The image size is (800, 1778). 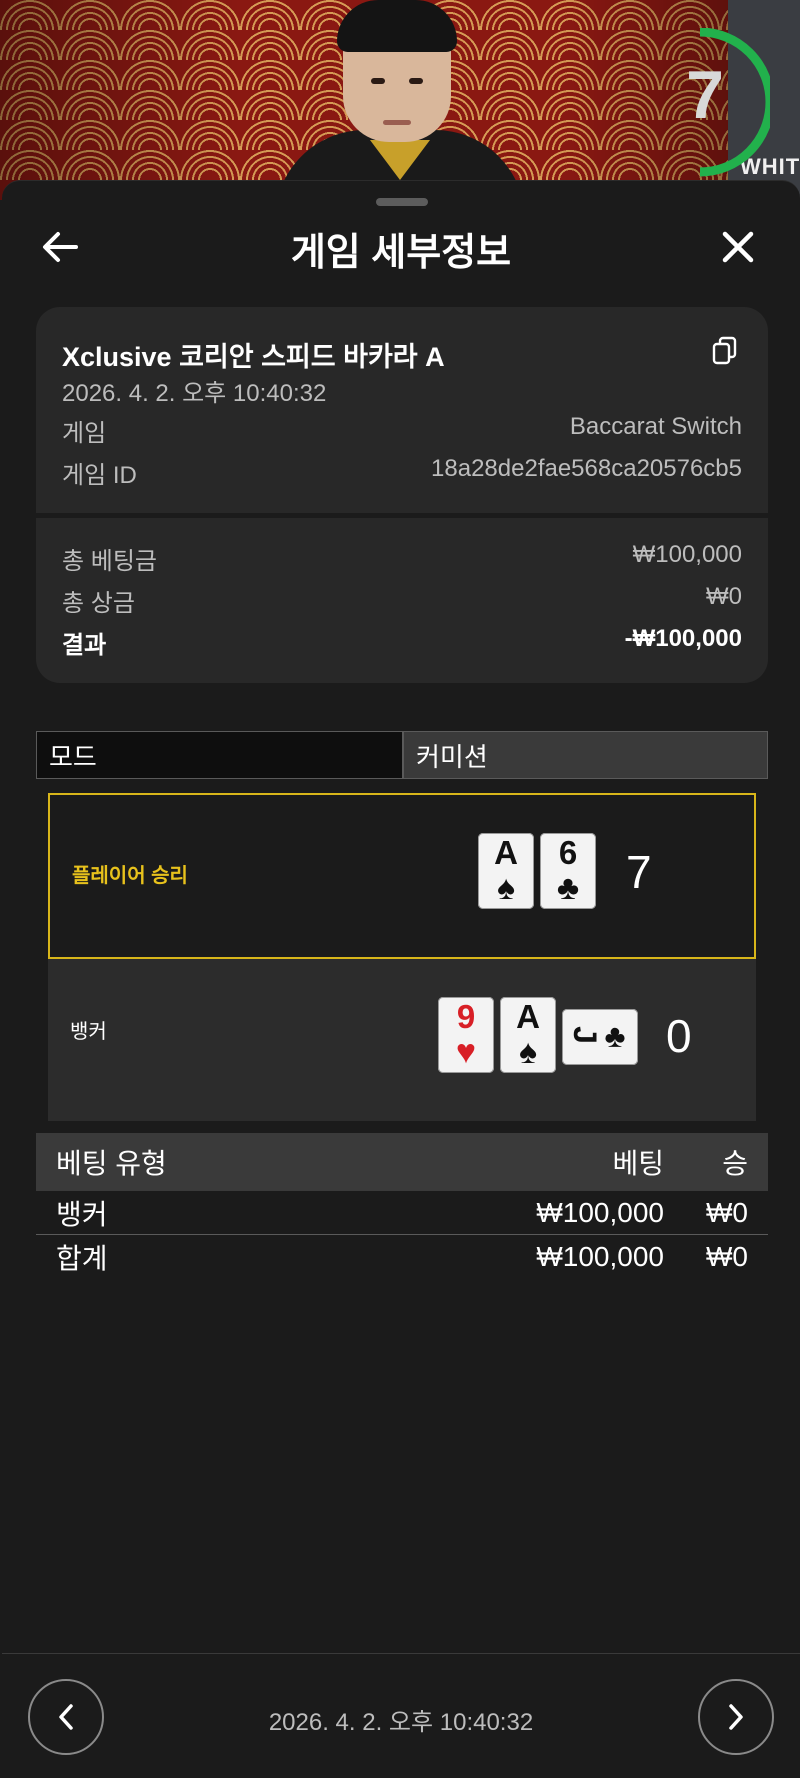 What do you see at coordinates (402, 1040) in the screenshot?
I see `banker-result: 뱅커 9 ♥ A ♠ J ♣ 0` at bounding box center [402, 1040].